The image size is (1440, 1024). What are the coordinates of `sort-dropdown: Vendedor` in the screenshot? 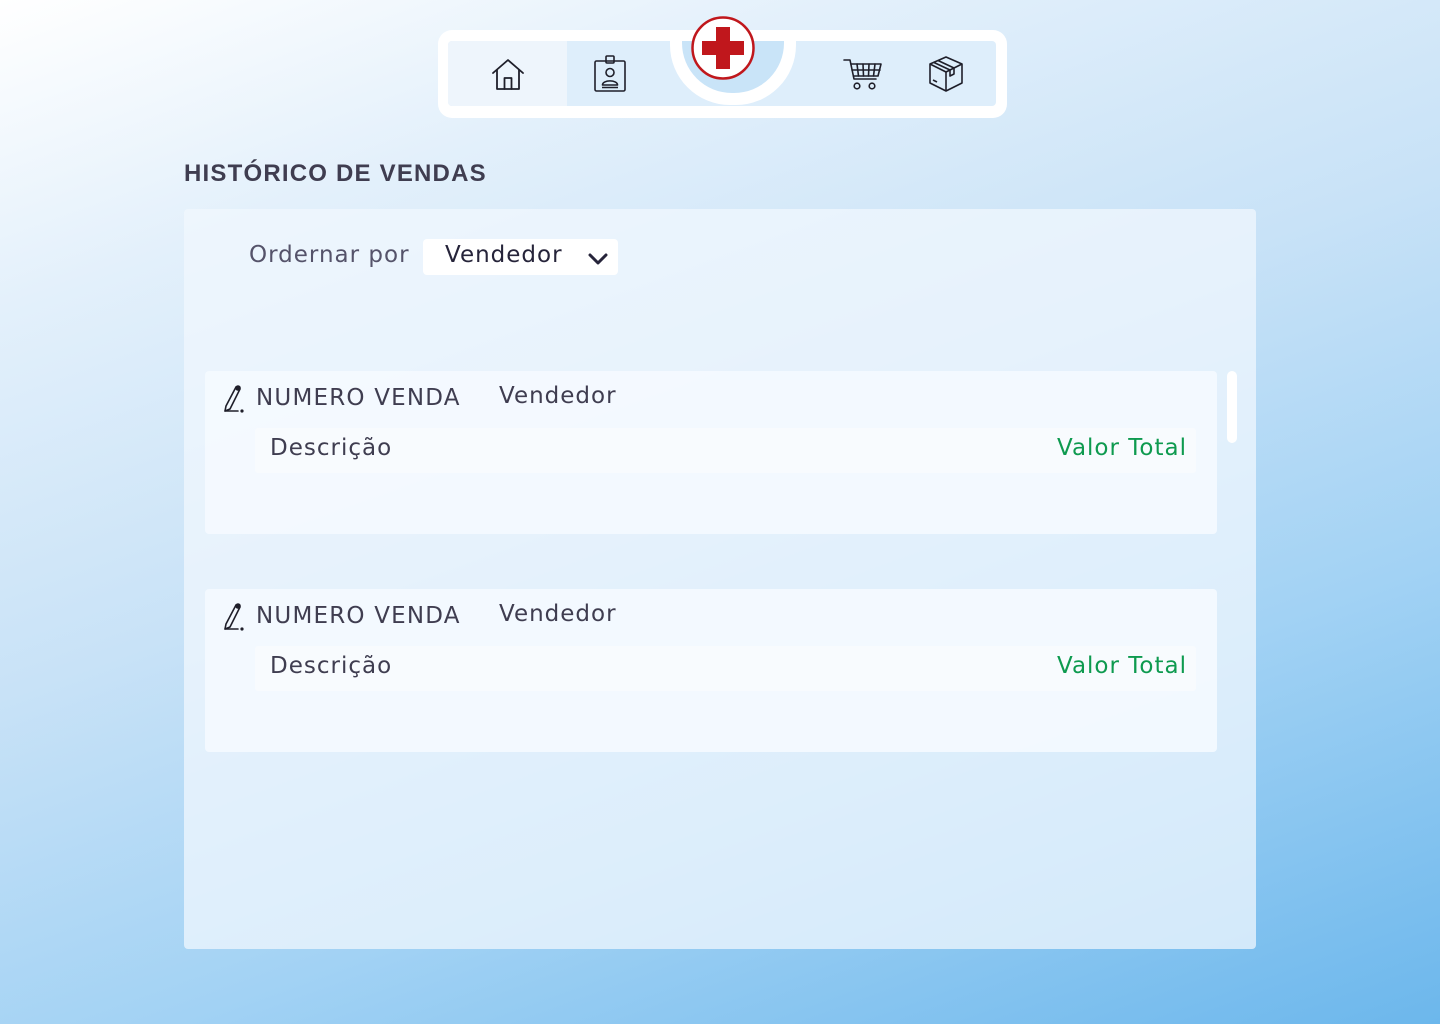 It's located at (520, 257).